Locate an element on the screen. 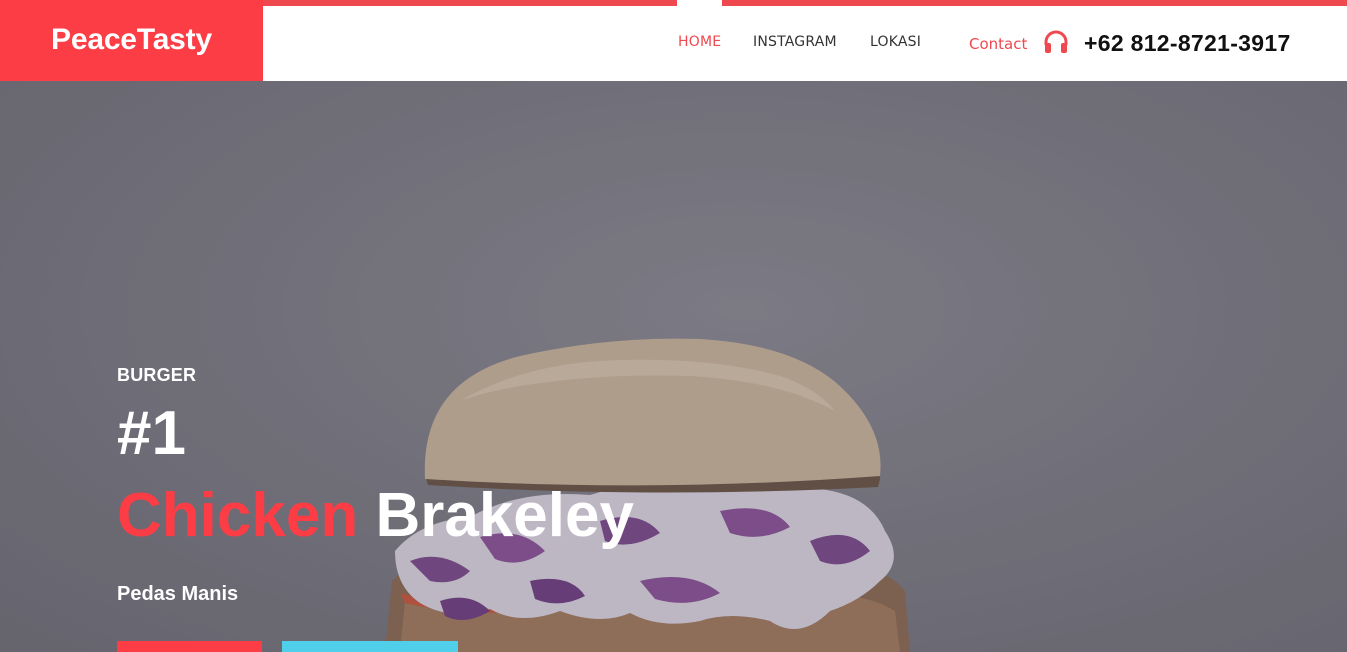 This screenshot has width=1347, height=652. header-accent-bar-left is located at coordinates (470, 3).